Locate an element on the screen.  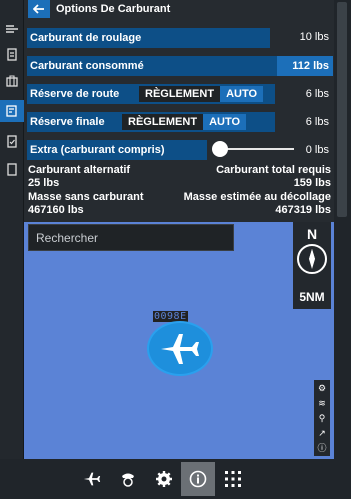
scrollbar-thumb is located at coordinates (342, 109).